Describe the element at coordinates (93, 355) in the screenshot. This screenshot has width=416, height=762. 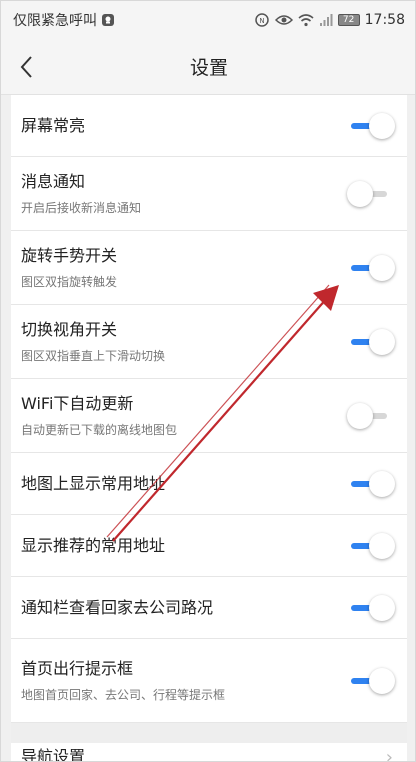
I see `setting-subtitle: 图区双指垂直上下滑动切换` at that location.